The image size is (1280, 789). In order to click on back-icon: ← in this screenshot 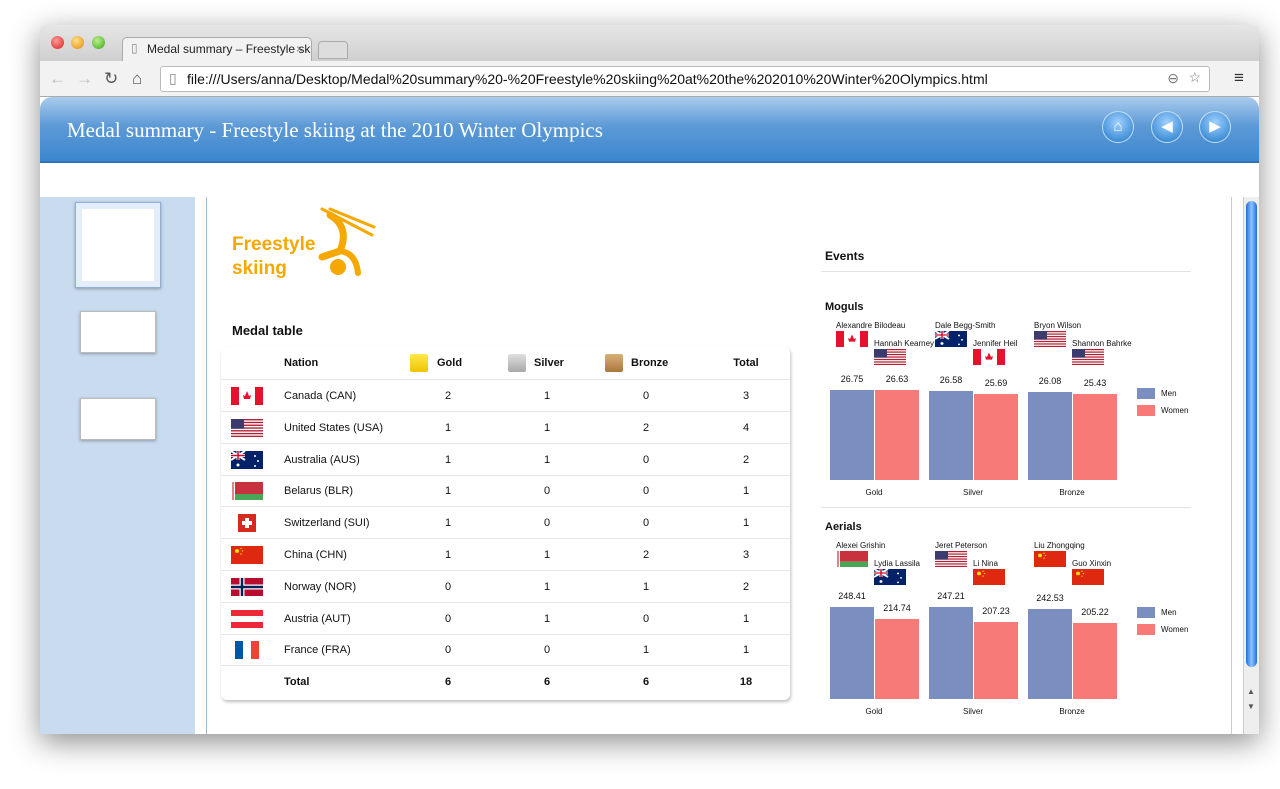, I will do `click(57, 79)`.